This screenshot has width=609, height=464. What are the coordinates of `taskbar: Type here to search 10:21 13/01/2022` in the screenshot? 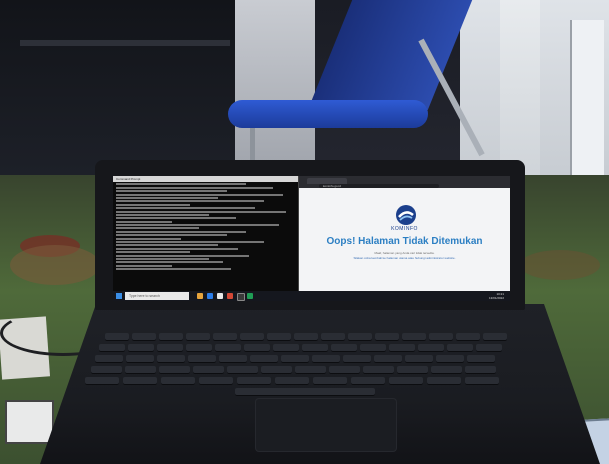 It's located at (311, 296).